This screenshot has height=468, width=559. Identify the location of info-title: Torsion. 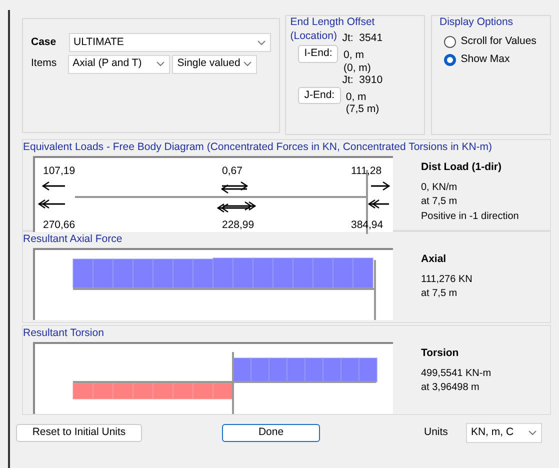
(440, 353).